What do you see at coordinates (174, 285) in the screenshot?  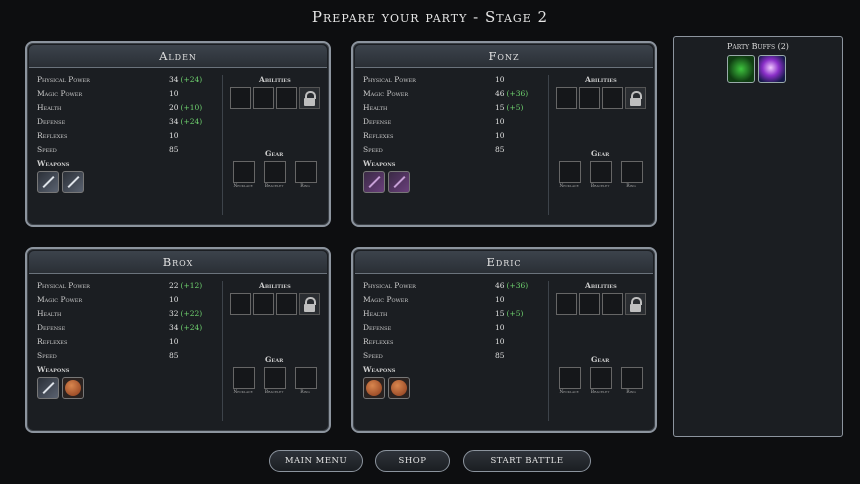 I see `stat-base: 22` at bounding box center [174, 285].